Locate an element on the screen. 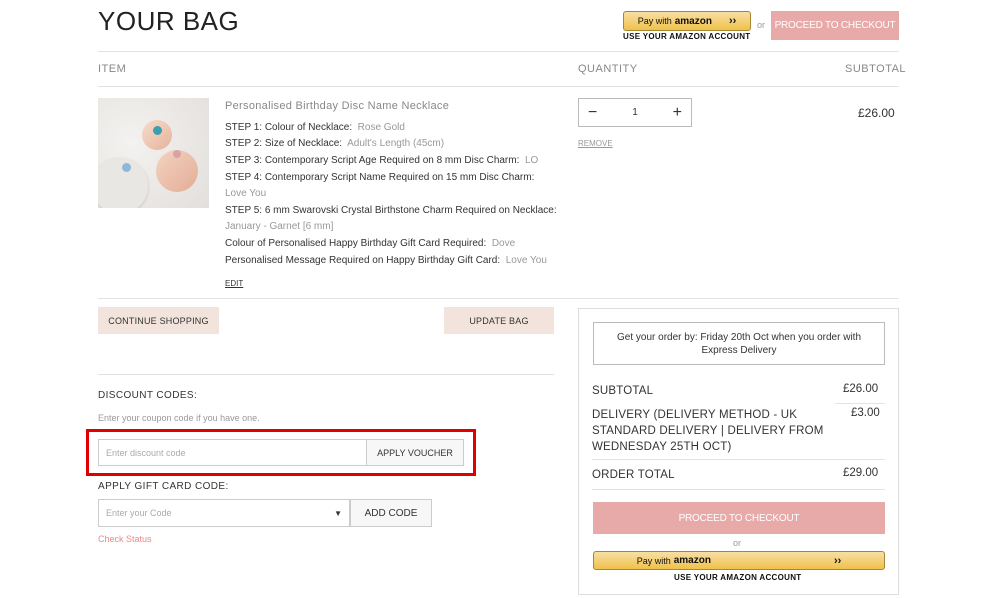 This screenshot has height=598, width=1000. summary-delivery-value: £3.00 is located at coordinates (865, 413).